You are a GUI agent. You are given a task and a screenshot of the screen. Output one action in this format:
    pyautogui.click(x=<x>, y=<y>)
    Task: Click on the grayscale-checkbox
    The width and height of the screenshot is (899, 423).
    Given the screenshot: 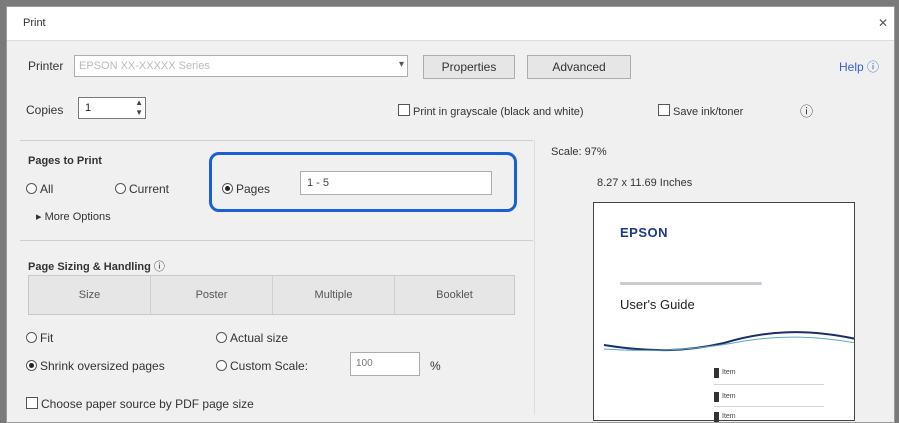 What is the action you would take?
    pyautogui.click(x=404, y=110)
    